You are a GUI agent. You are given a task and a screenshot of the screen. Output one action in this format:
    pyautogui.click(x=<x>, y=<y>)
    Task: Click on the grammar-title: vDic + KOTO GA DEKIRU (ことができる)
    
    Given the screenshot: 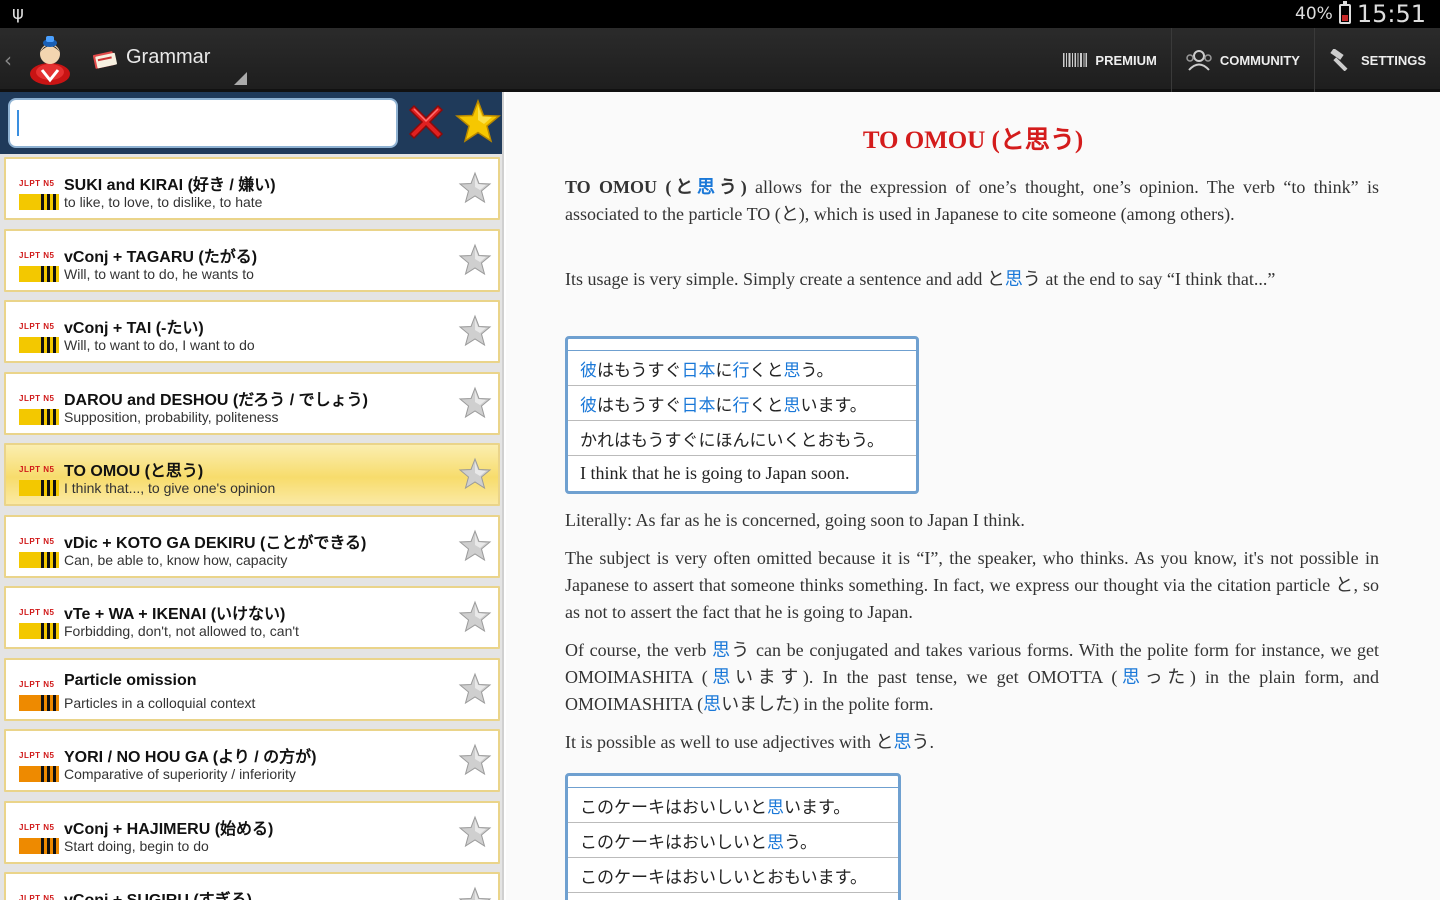 What is the action you would take?
    pyautogui.click(x=215, y=543)
    